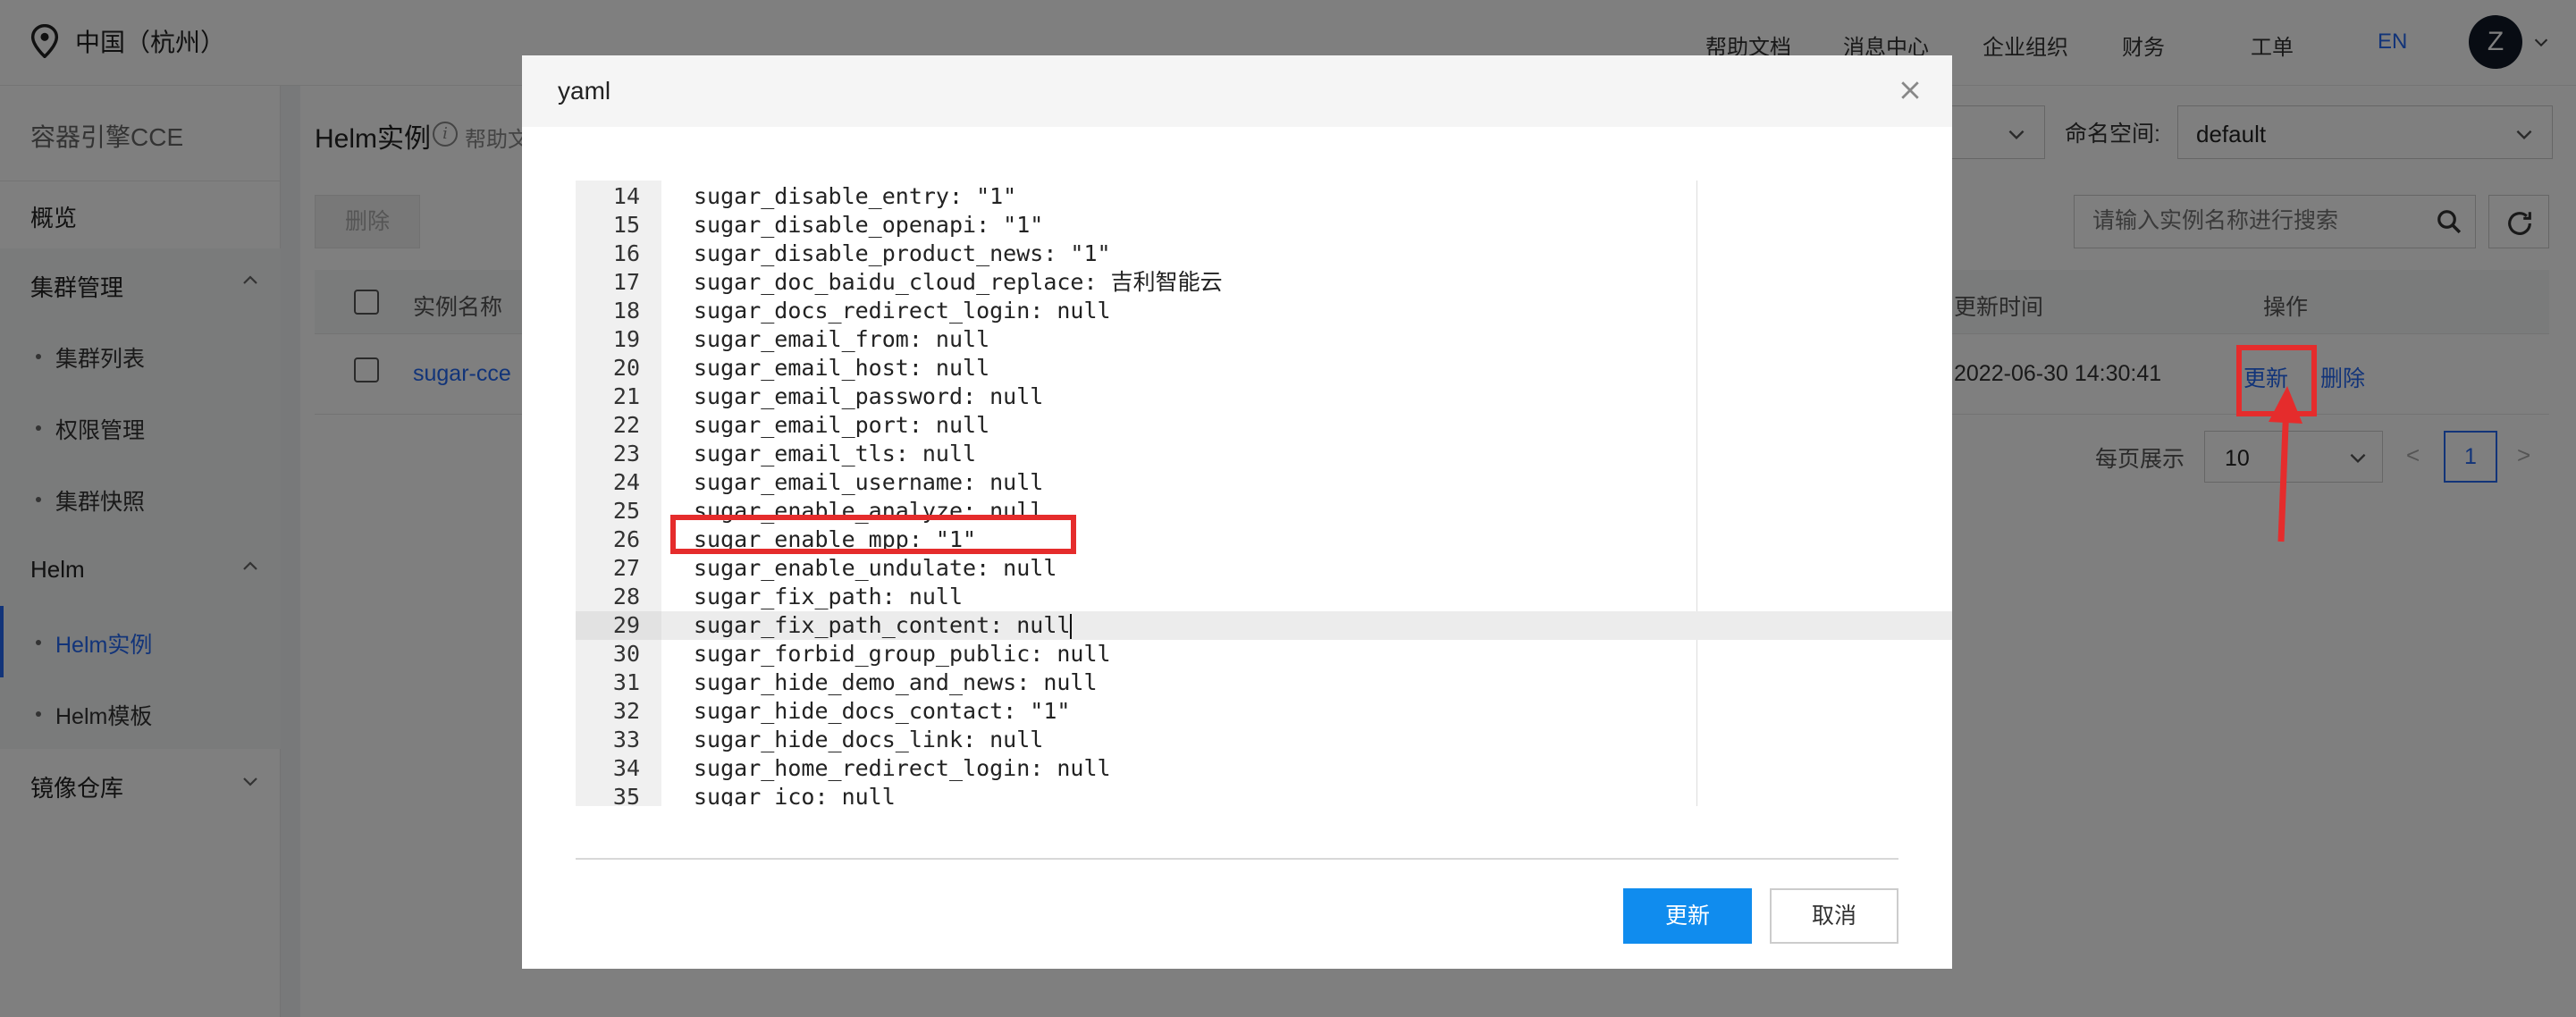 The height and width of the screenshot is (1017, 2576). I want to click on line-number: 27, so click(626, 568).